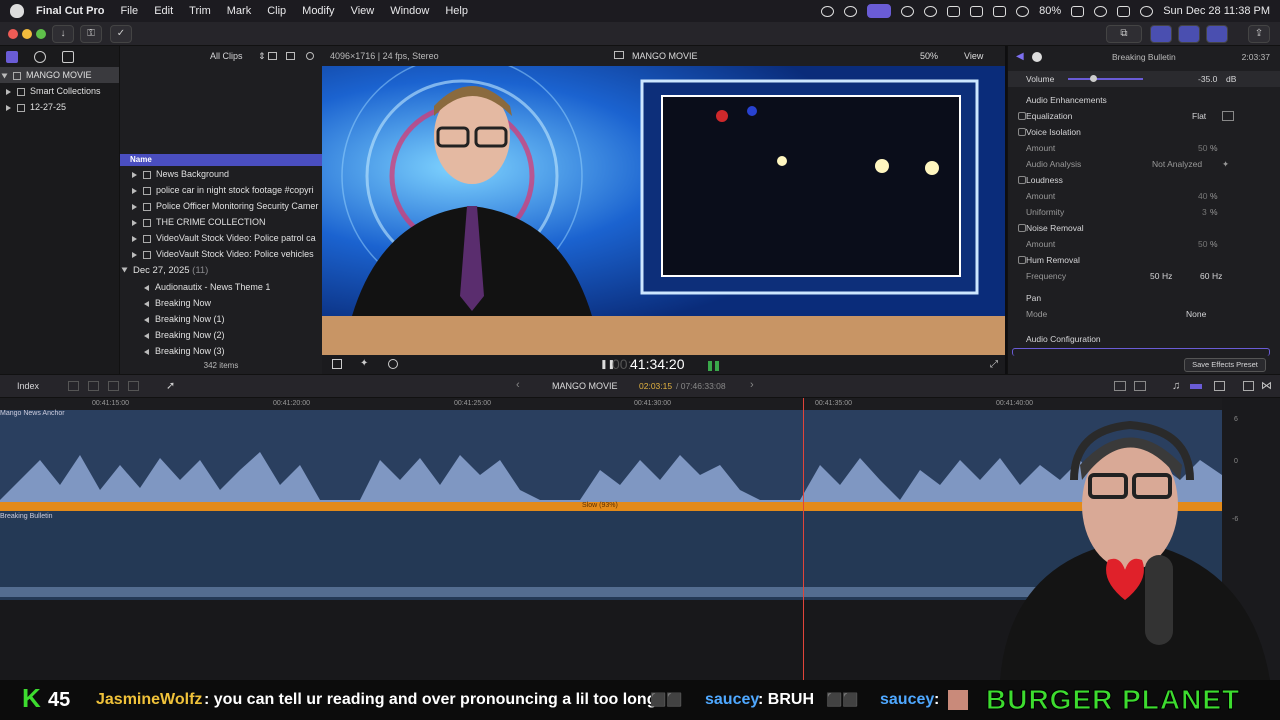  What do you see at coordinates (27, 34) in the screenshot?
I see `minimize-button` at bounding box center [27, 34].